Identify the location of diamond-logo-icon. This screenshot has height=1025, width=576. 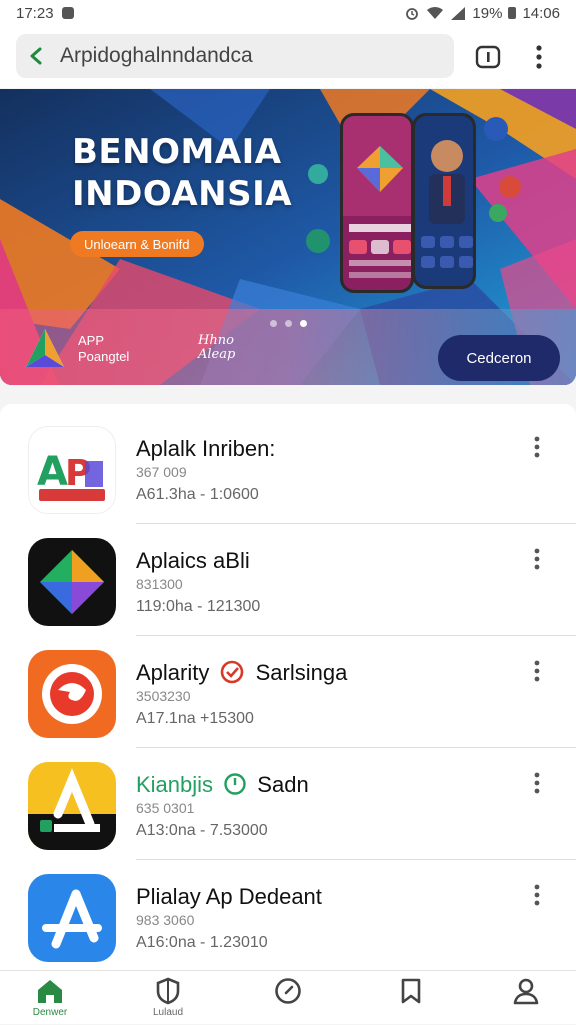
(72, 582).